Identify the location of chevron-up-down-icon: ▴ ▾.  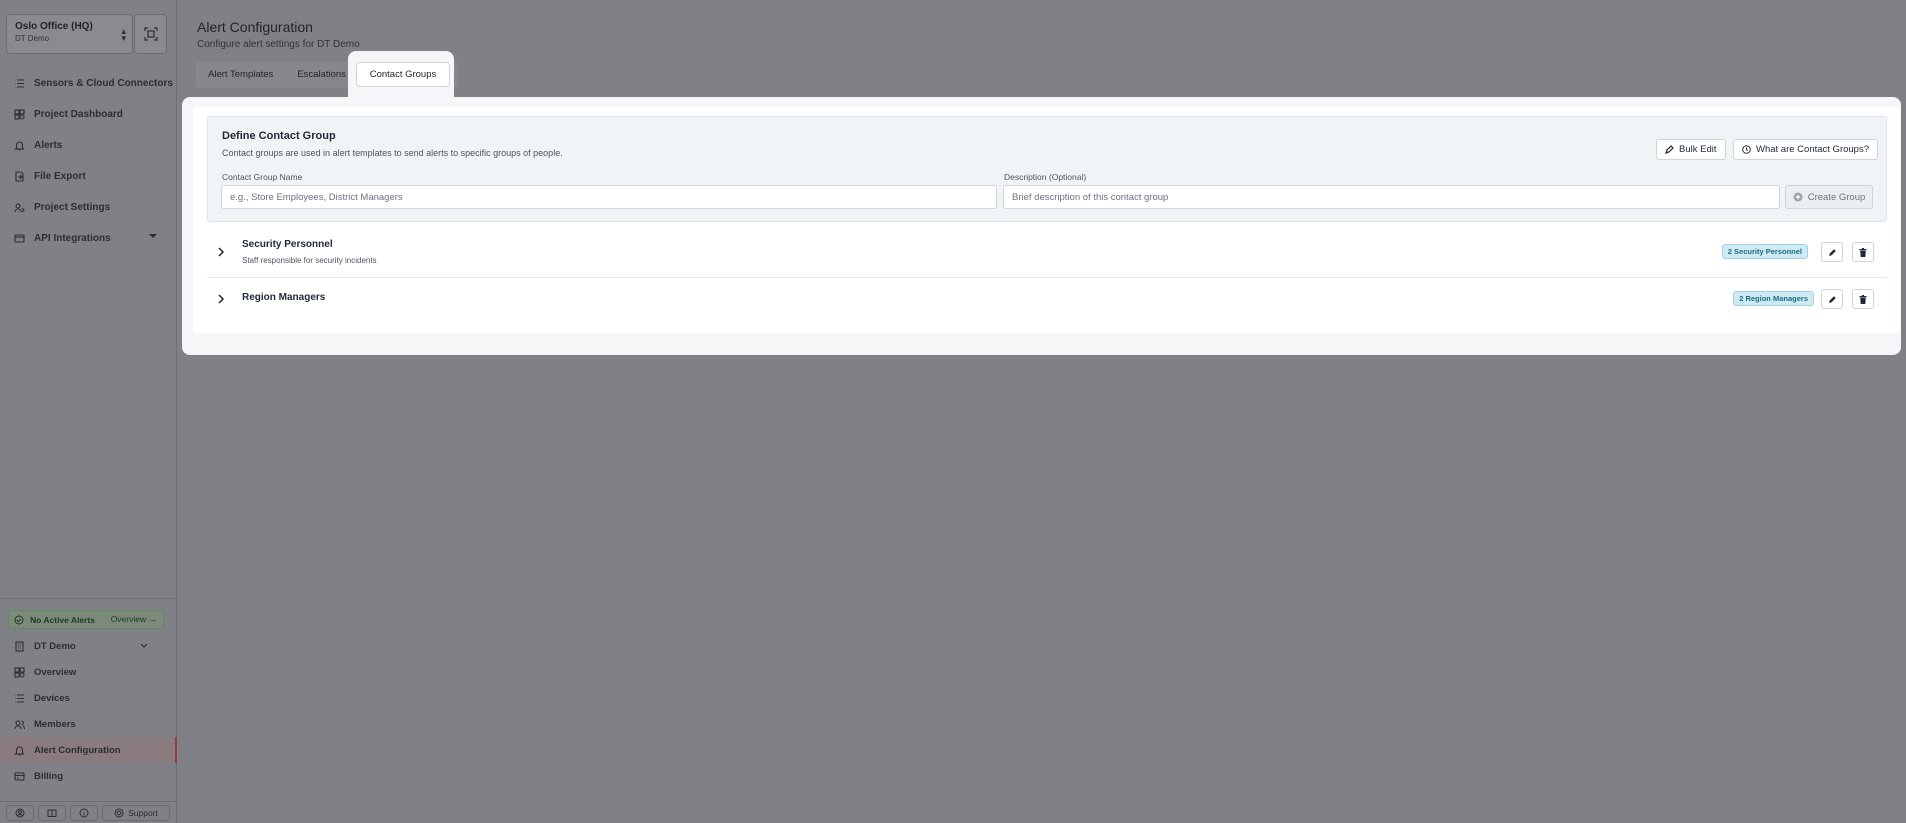
(123, 34).